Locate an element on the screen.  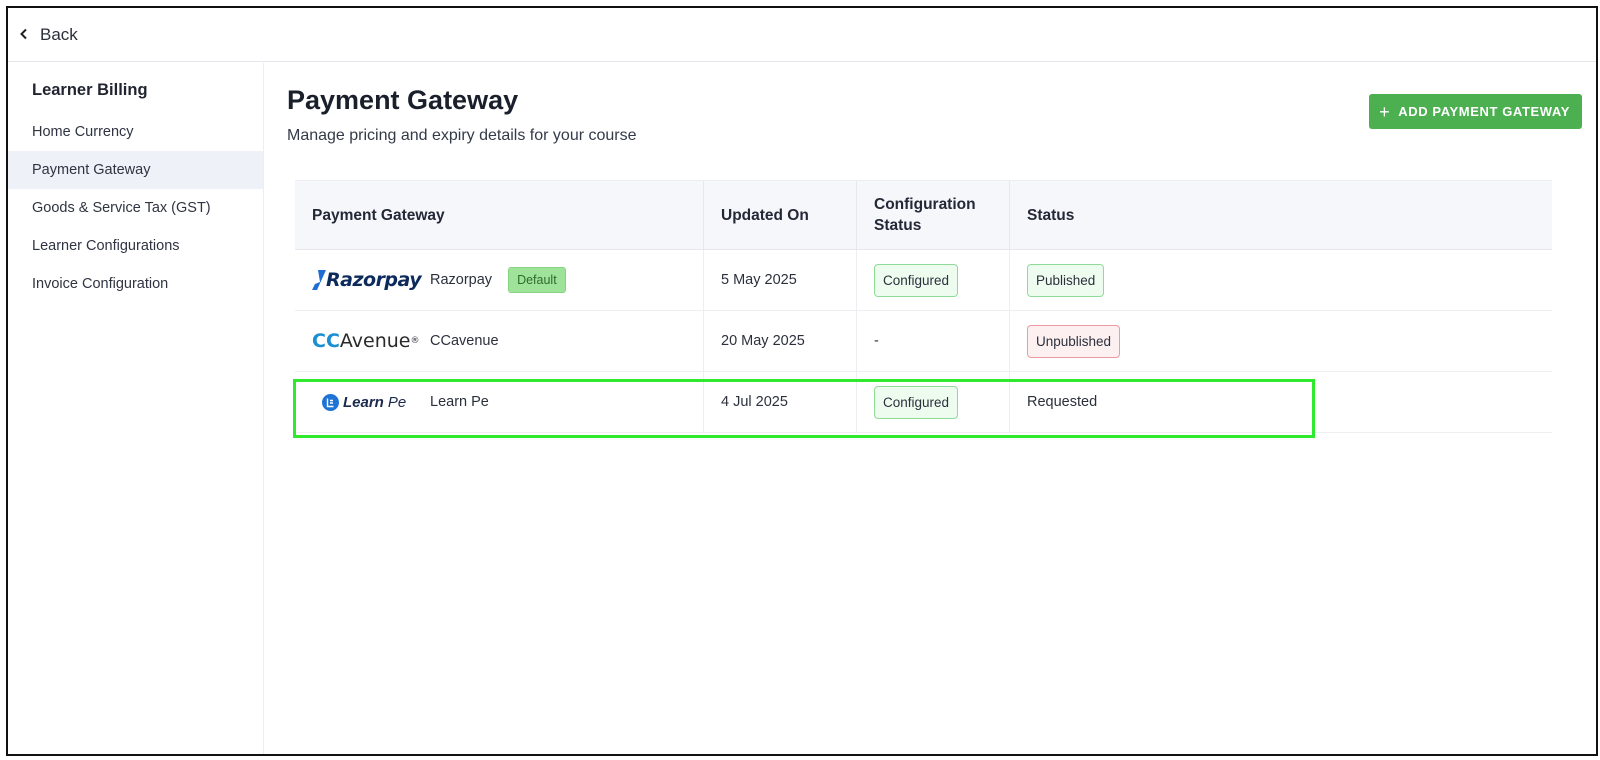
gateway-cell: CC Avenue ® CCavenue is located at coordinates (499, 341).